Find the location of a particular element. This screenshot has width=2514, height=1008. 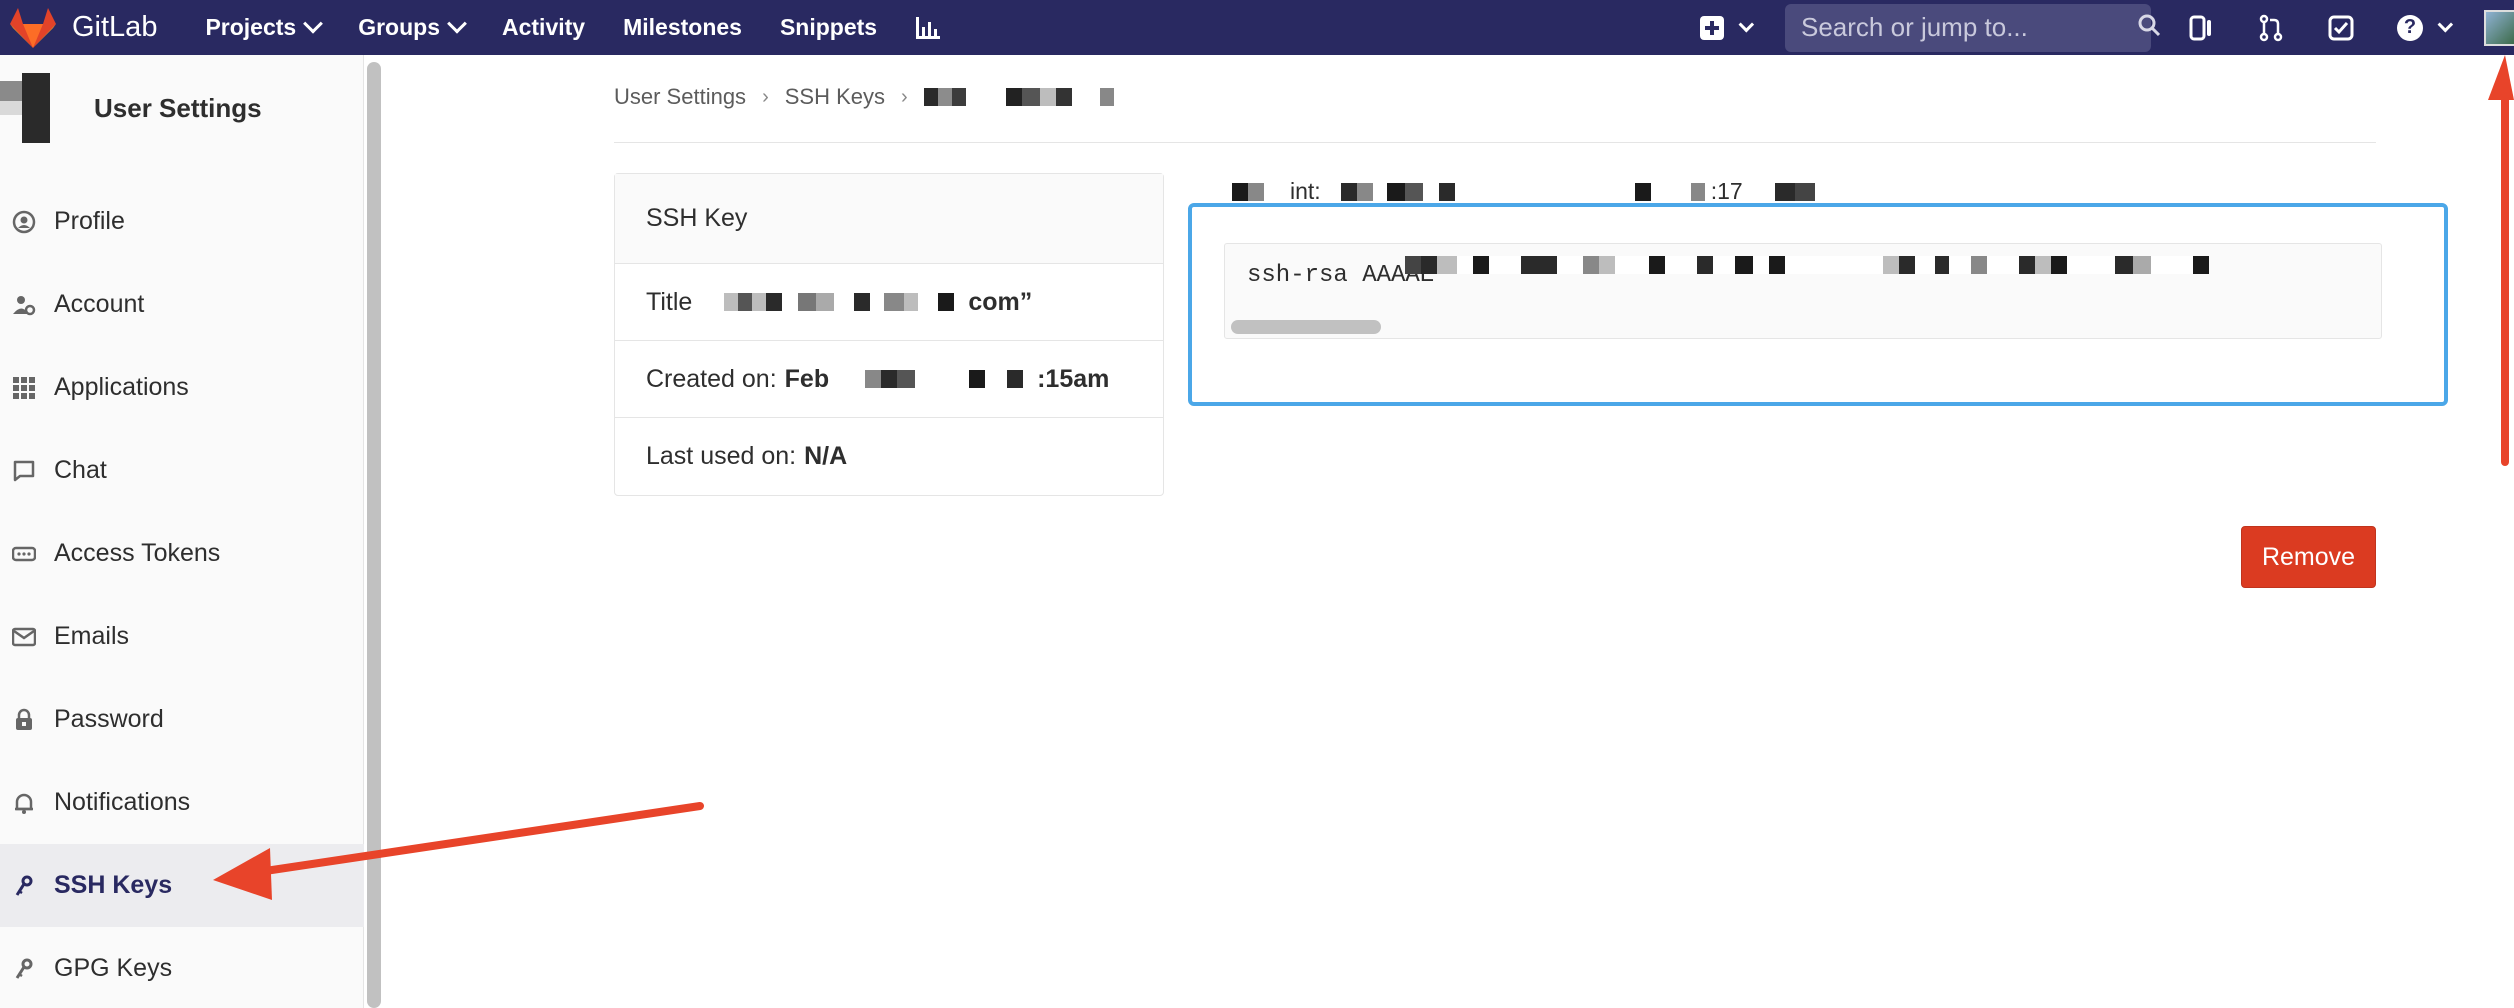

remove-button: Remove is located at coordinates (2308, 557).